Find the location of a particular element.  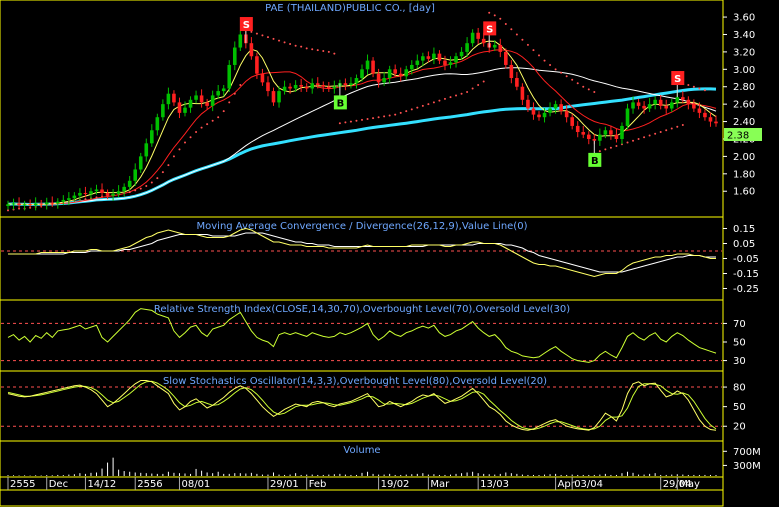

macd-y-tick-label: -0.05 is located at coordinates (746, 259).